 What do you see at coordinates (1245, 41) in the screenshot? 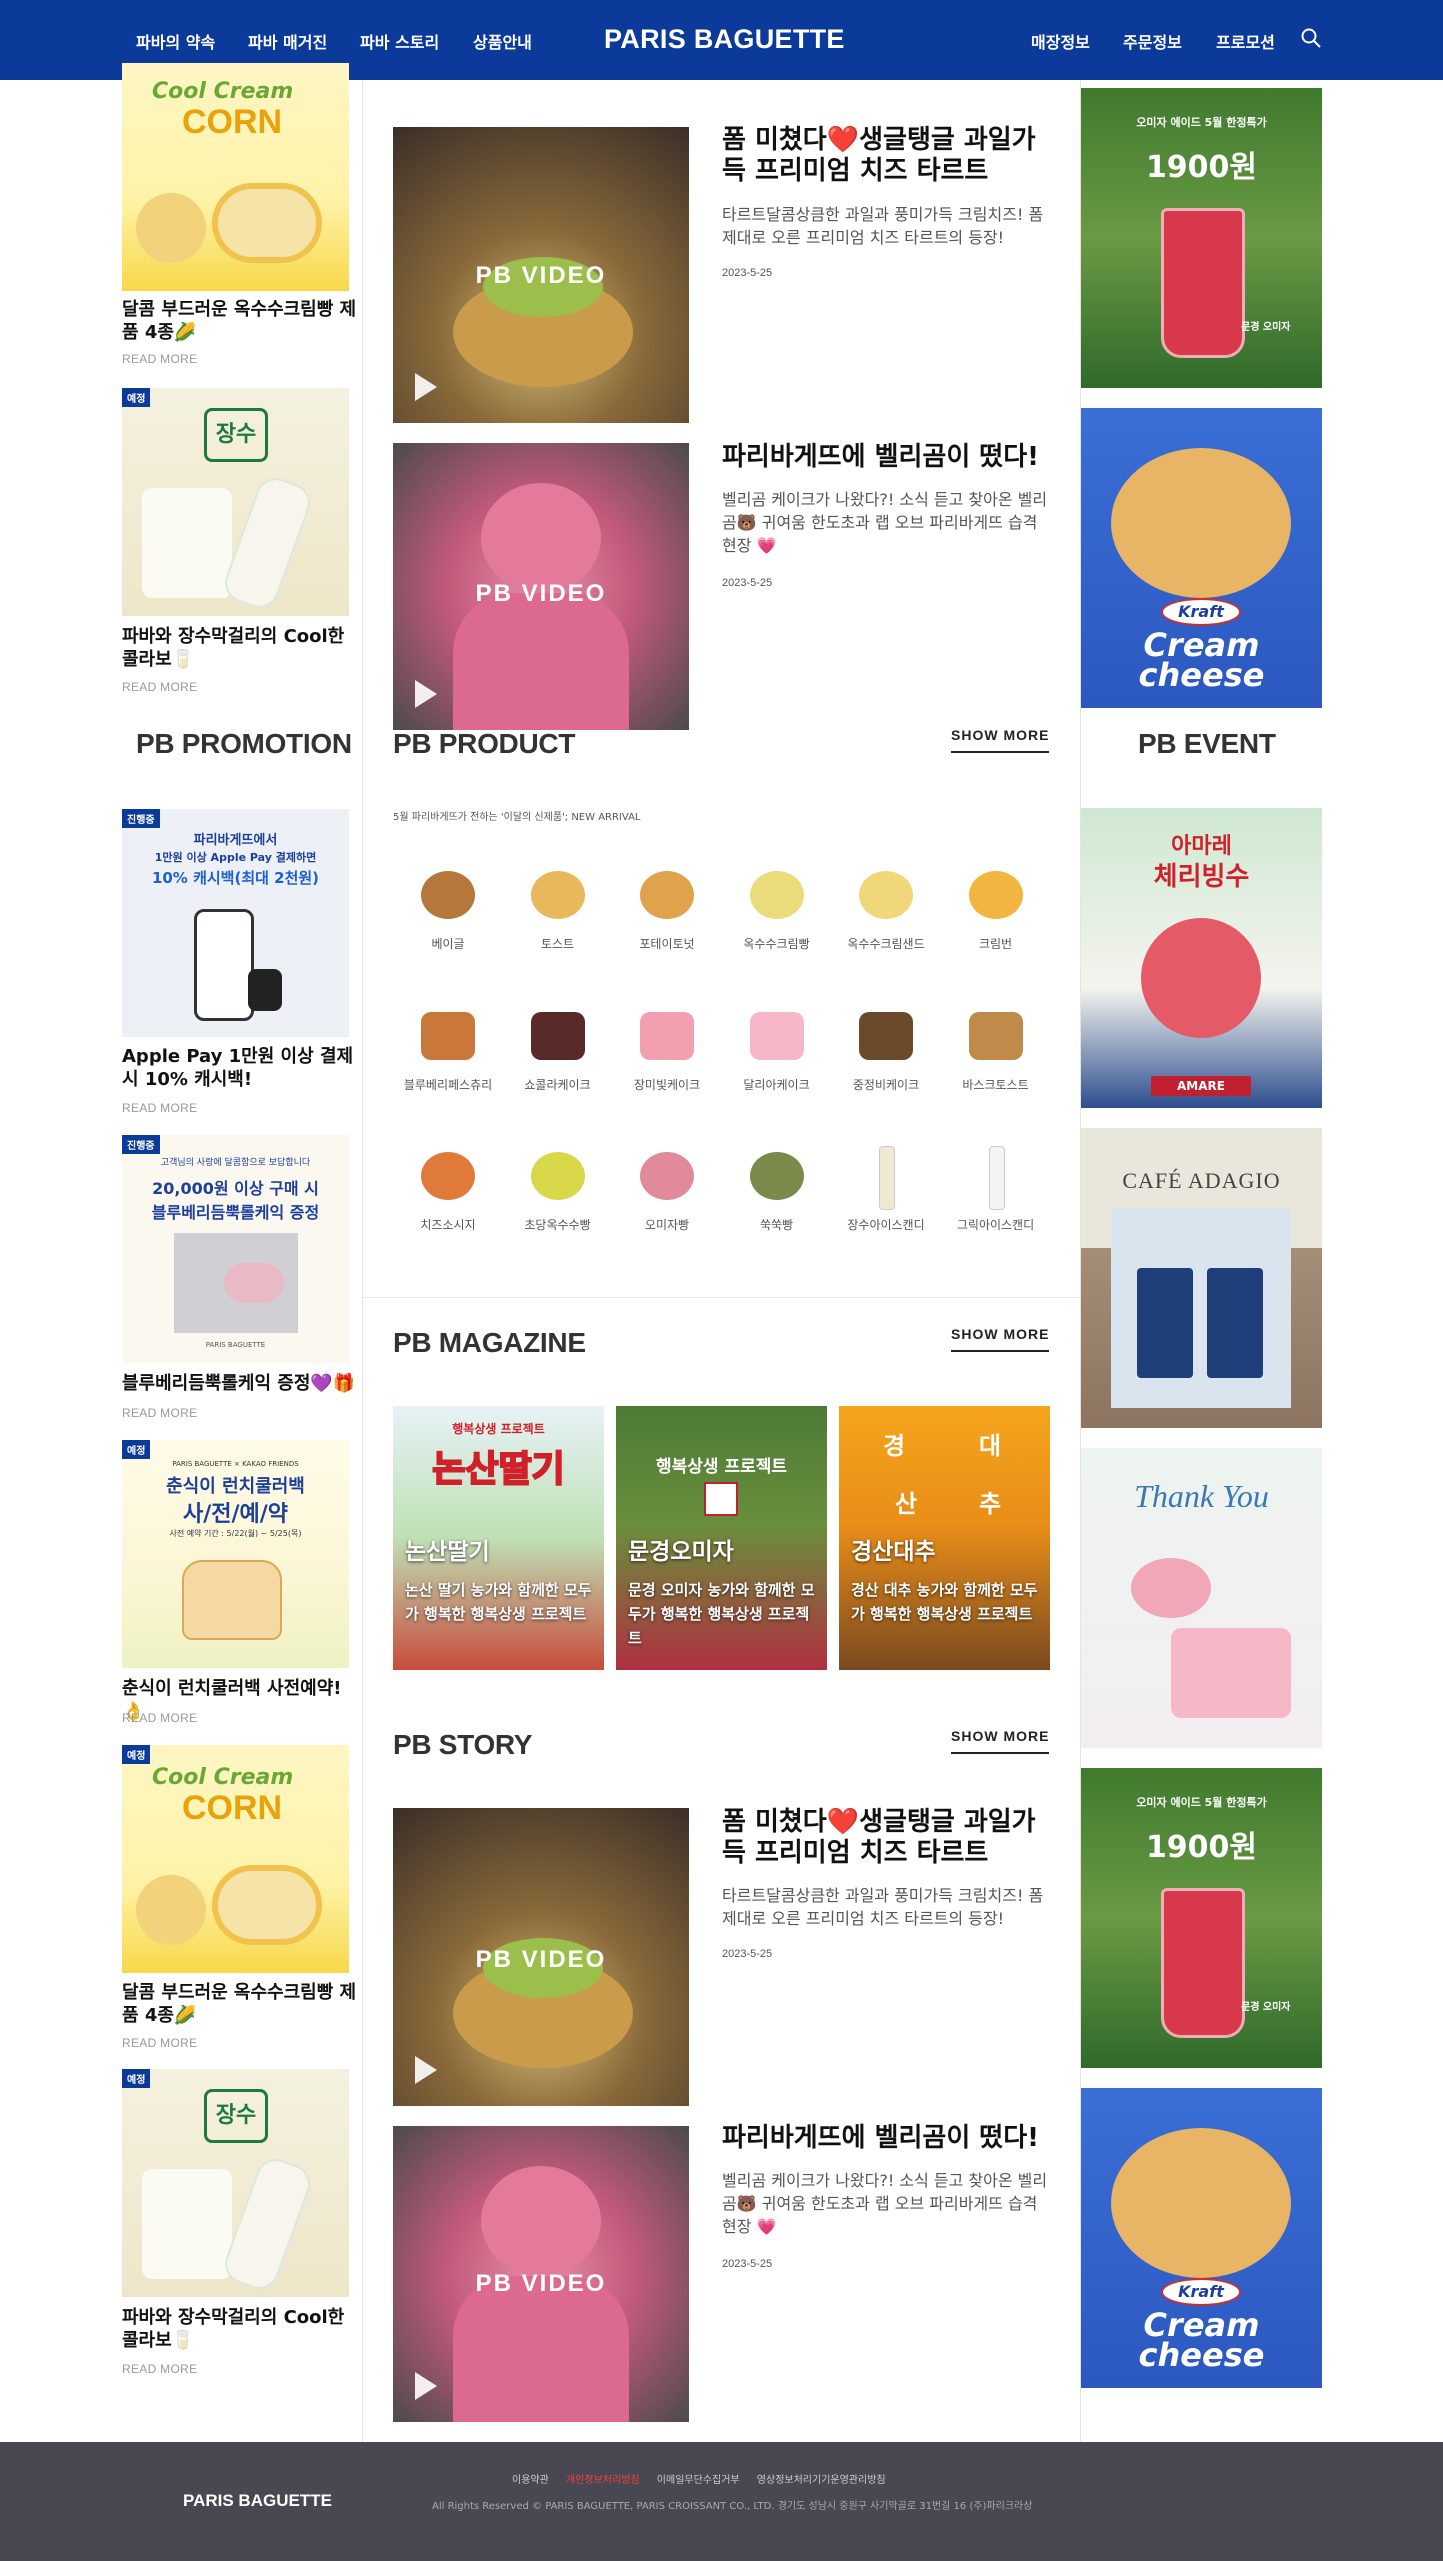
I see `nav-promotion: 프로모션` at bounding box center [1245, 41].